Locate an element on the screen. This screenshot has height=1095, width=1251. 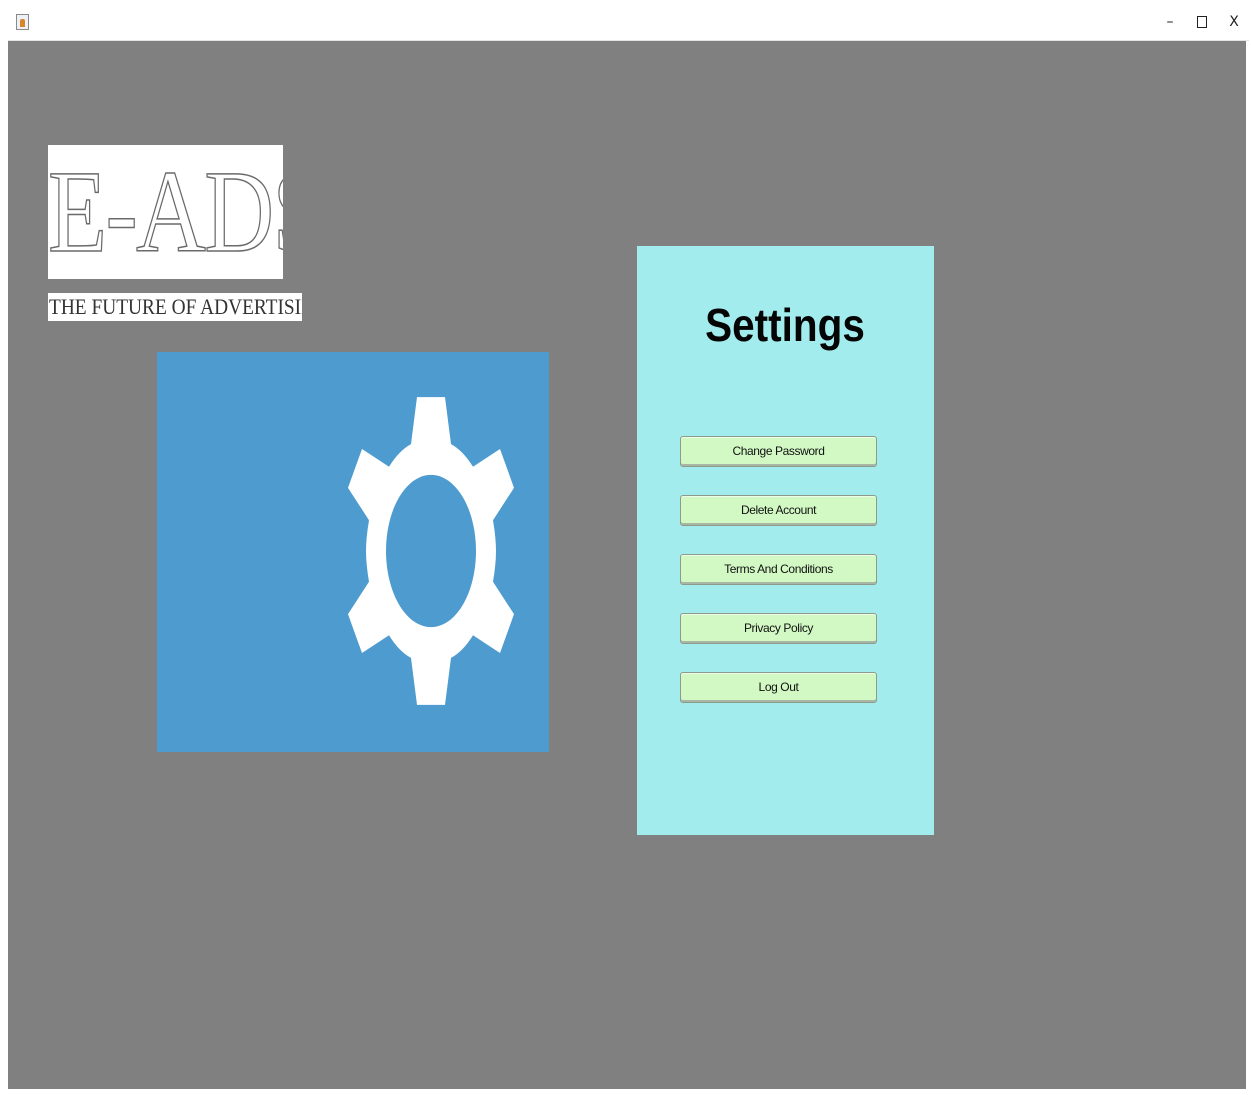
privacy-policy-button: Privacy Policy is located at coordinates (778, 628).